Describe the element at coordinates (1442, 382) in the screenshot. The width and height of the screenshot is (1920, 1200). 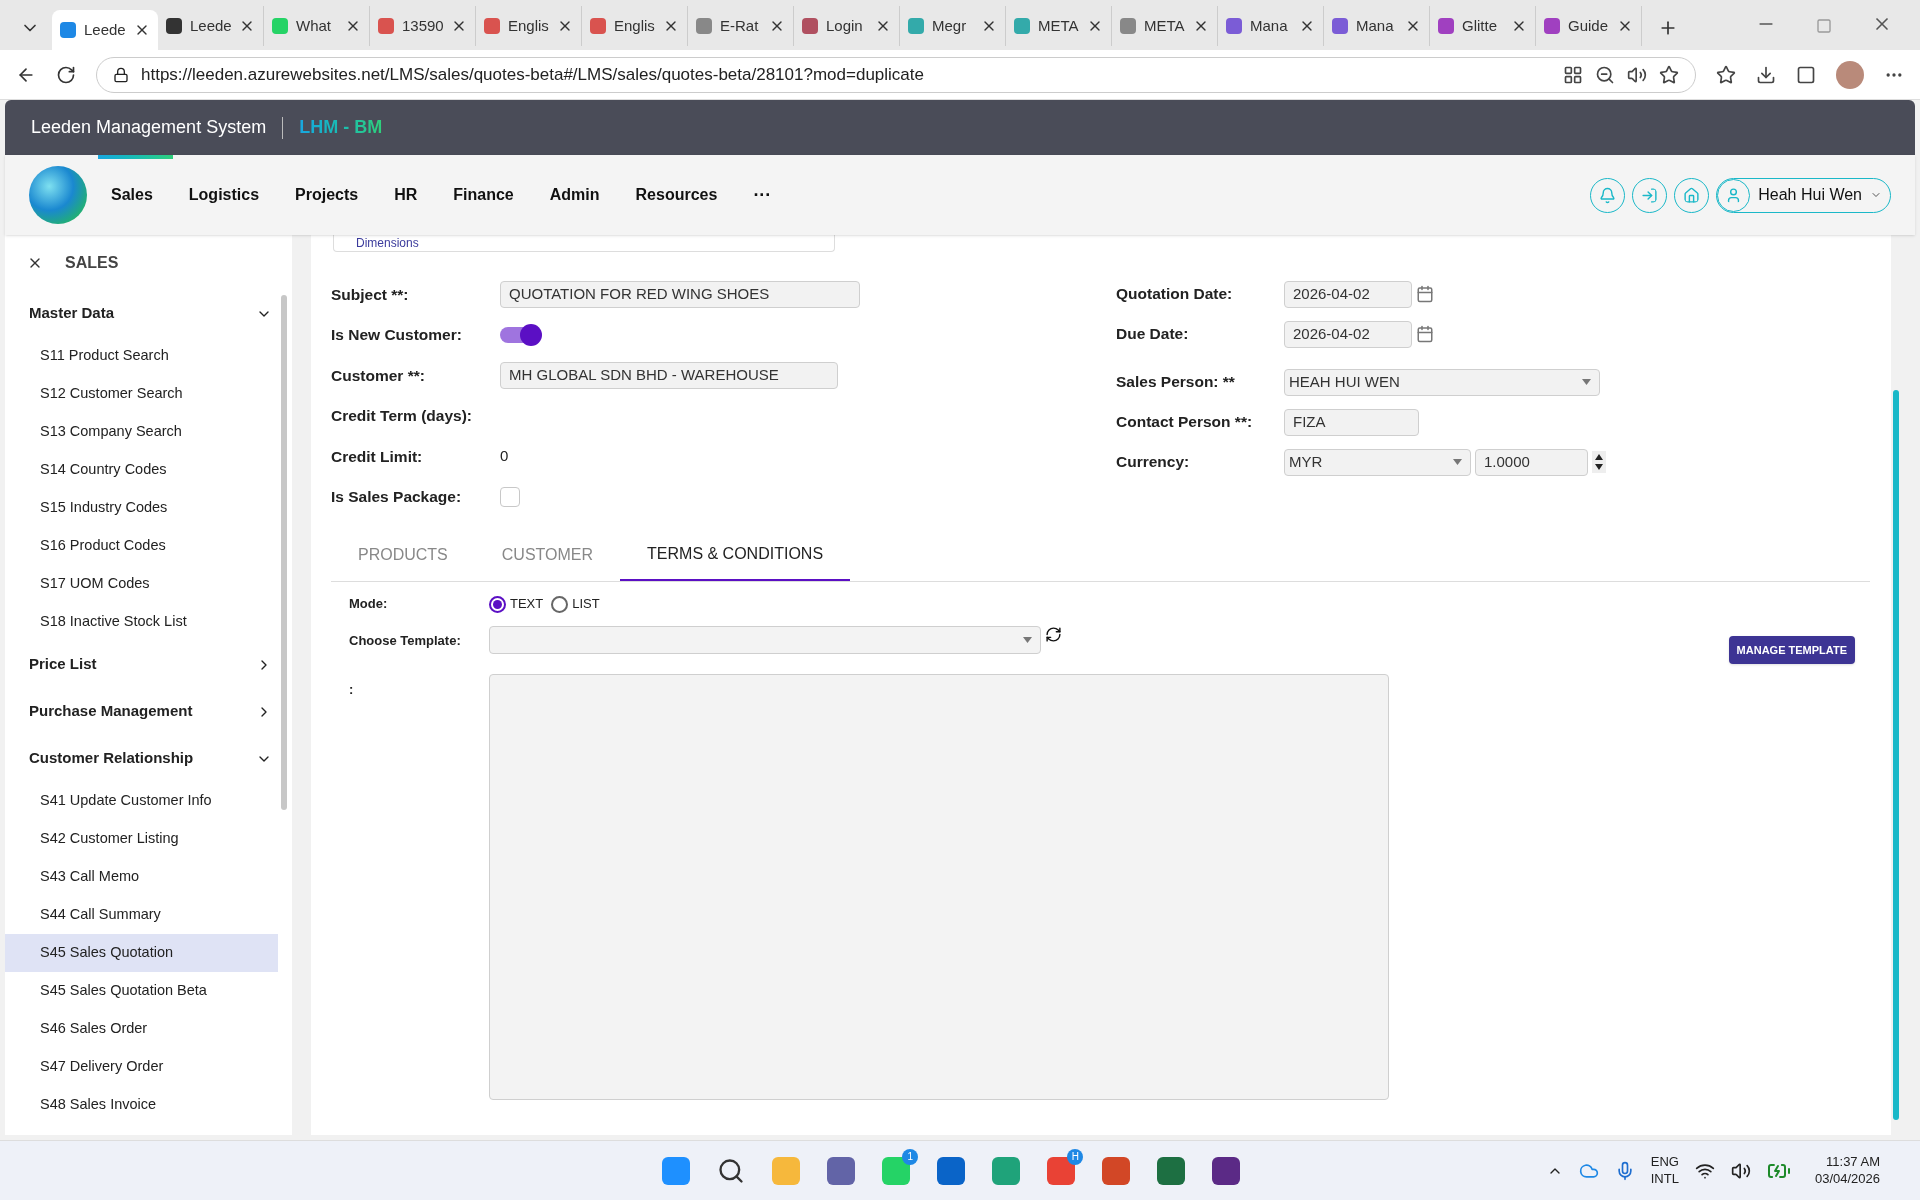
I see `select-field: HEAH HUI WEN` at that location.